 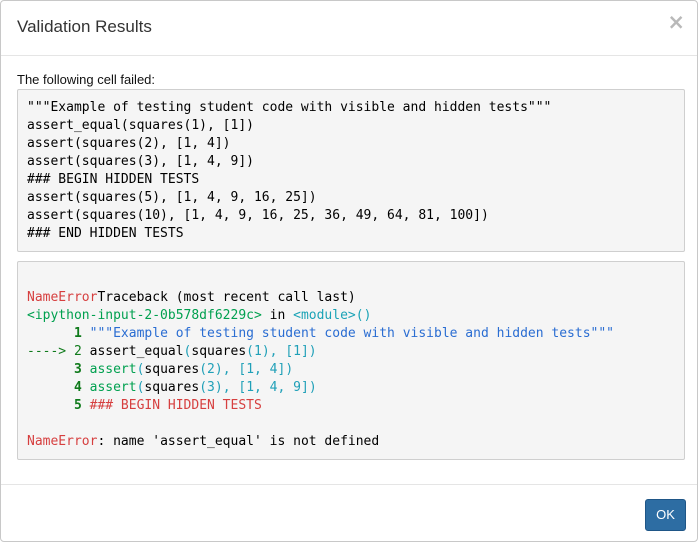 I want to click on input-reference: <ipython-input-2-0b578df6229c>, so click(x=144, y=315).